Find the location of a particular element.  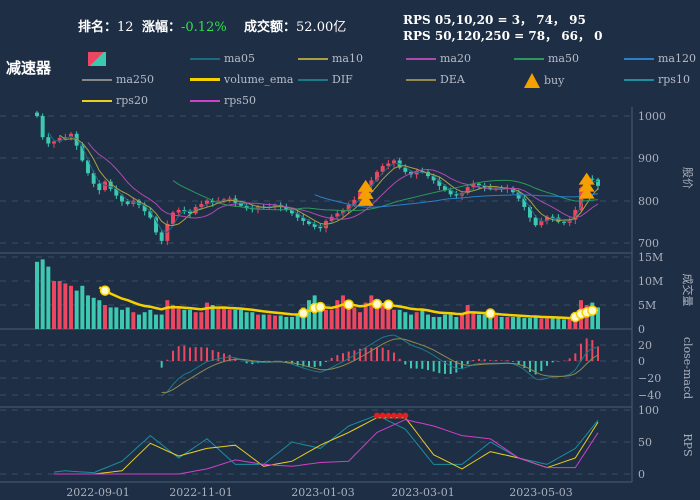

x-tick-label: 2022-09-01 is located at coordinates (97, 492).